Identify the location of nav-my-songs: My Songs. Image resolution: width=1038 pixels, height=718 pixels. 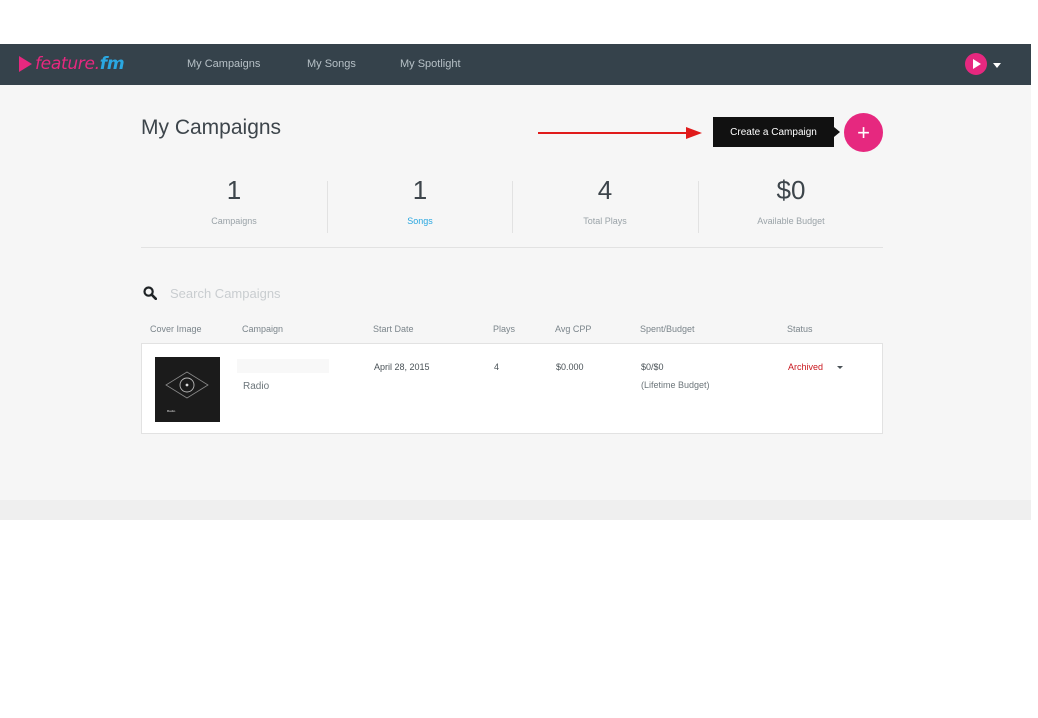
(331, 64).